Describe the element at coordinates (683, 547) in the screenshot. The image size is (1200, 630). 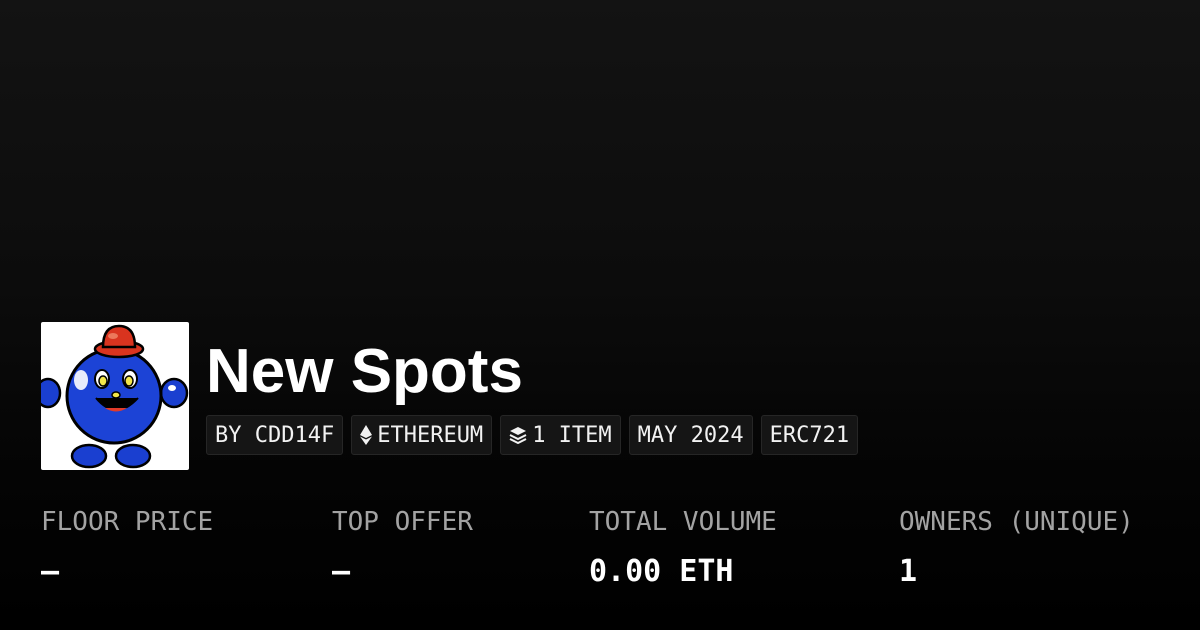
I see `total-volume-stat: TOTAL VOLUME 0.00 ETH` at that location.